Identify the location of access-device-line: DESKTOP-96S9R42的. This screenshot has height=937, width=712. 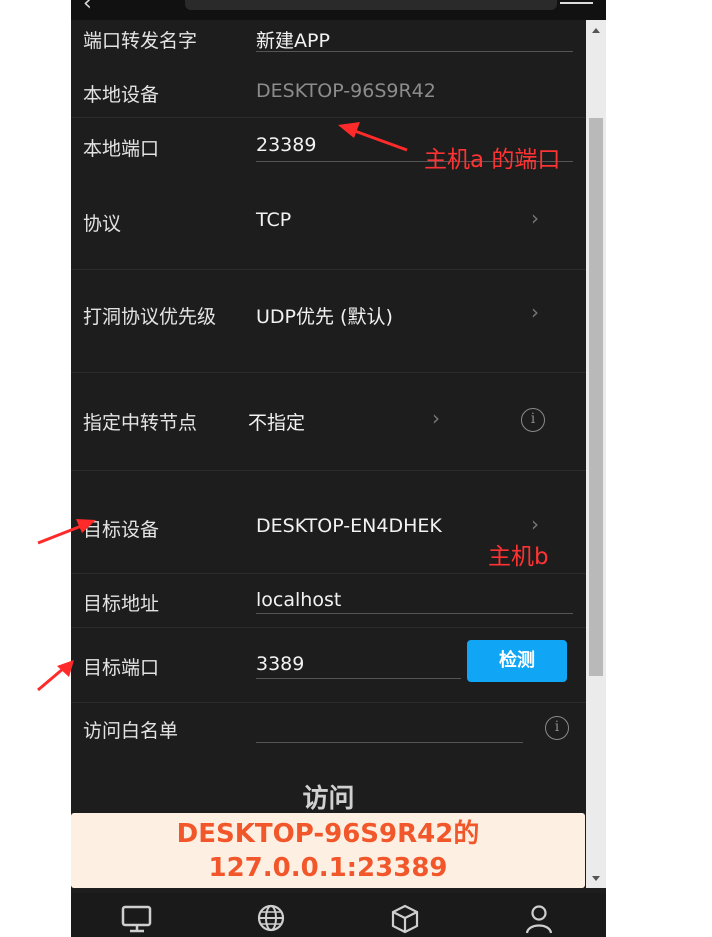
(328, 834).